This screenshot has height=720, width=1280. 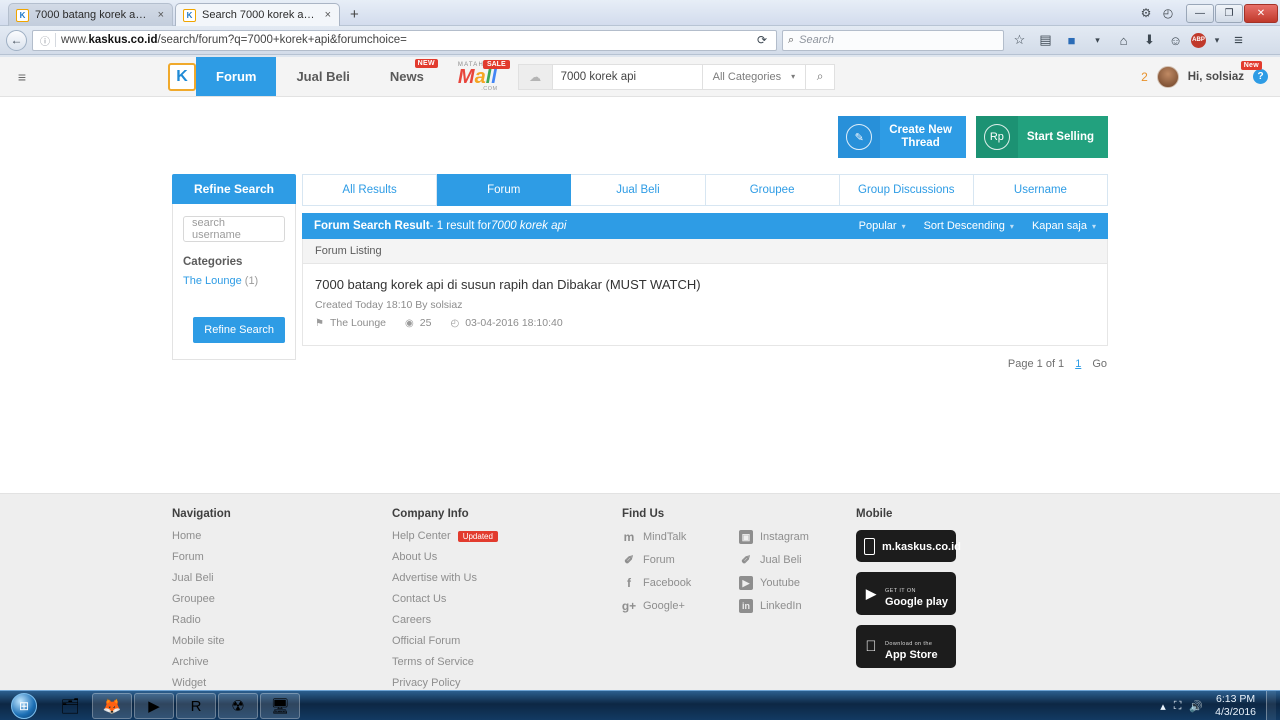 I want to click on tray-expand-icon: ▴, so click(x=1163, y=706).